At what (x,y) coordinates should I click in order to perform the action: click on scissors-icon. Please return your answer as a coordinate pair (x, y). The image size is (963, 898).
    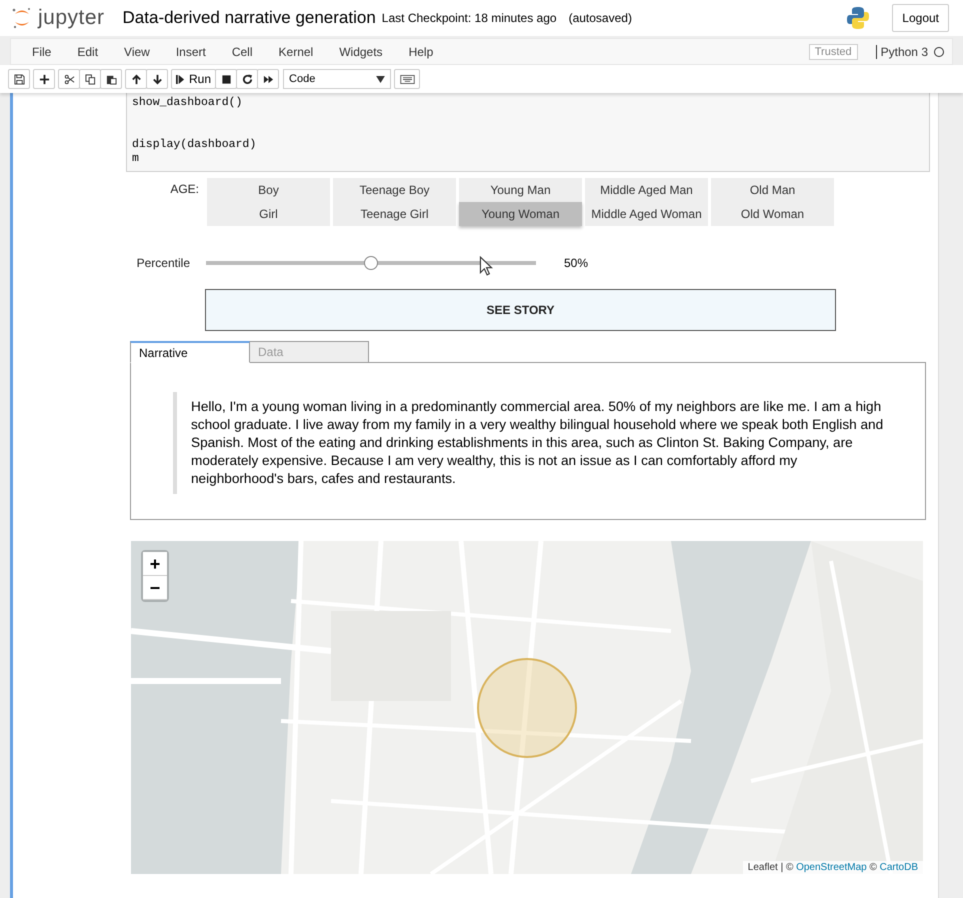
    Looking at the image, I should click on (69, 79).